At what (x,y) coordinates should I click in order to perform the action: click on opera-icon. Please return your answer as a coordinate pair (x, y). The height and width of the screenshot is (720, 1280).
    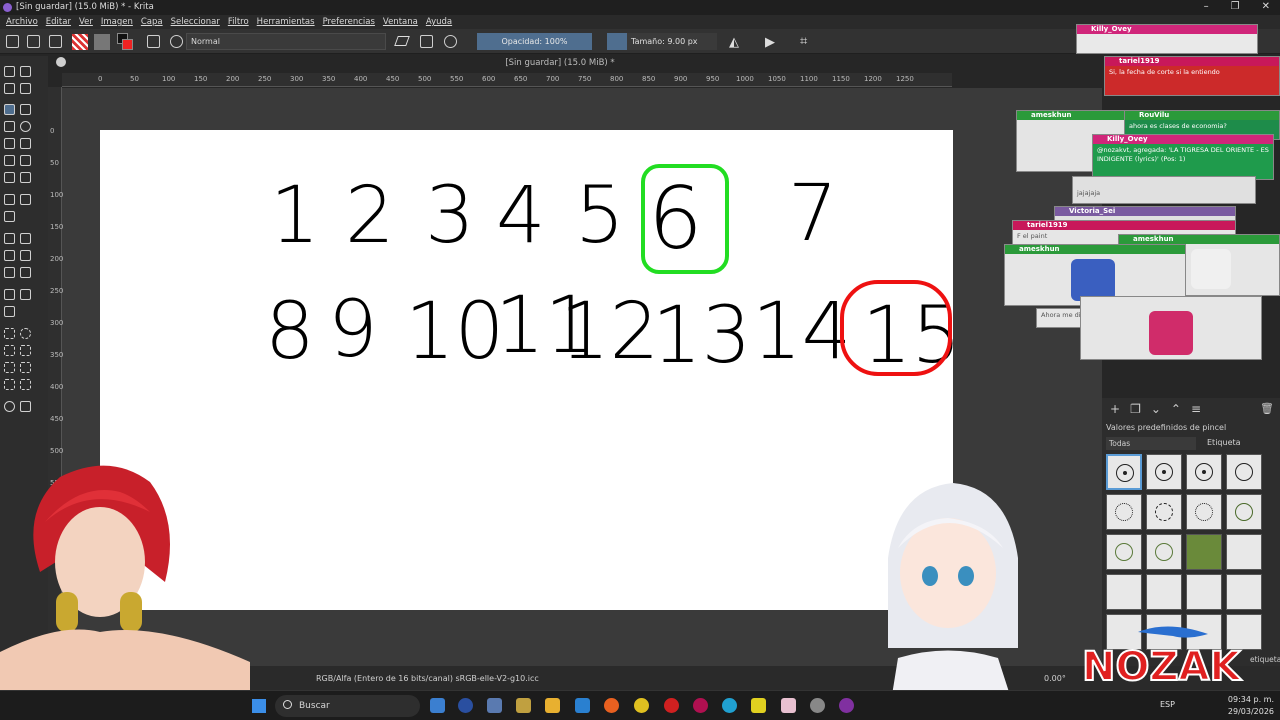
    Looking at the image, I should click on (671, 705).